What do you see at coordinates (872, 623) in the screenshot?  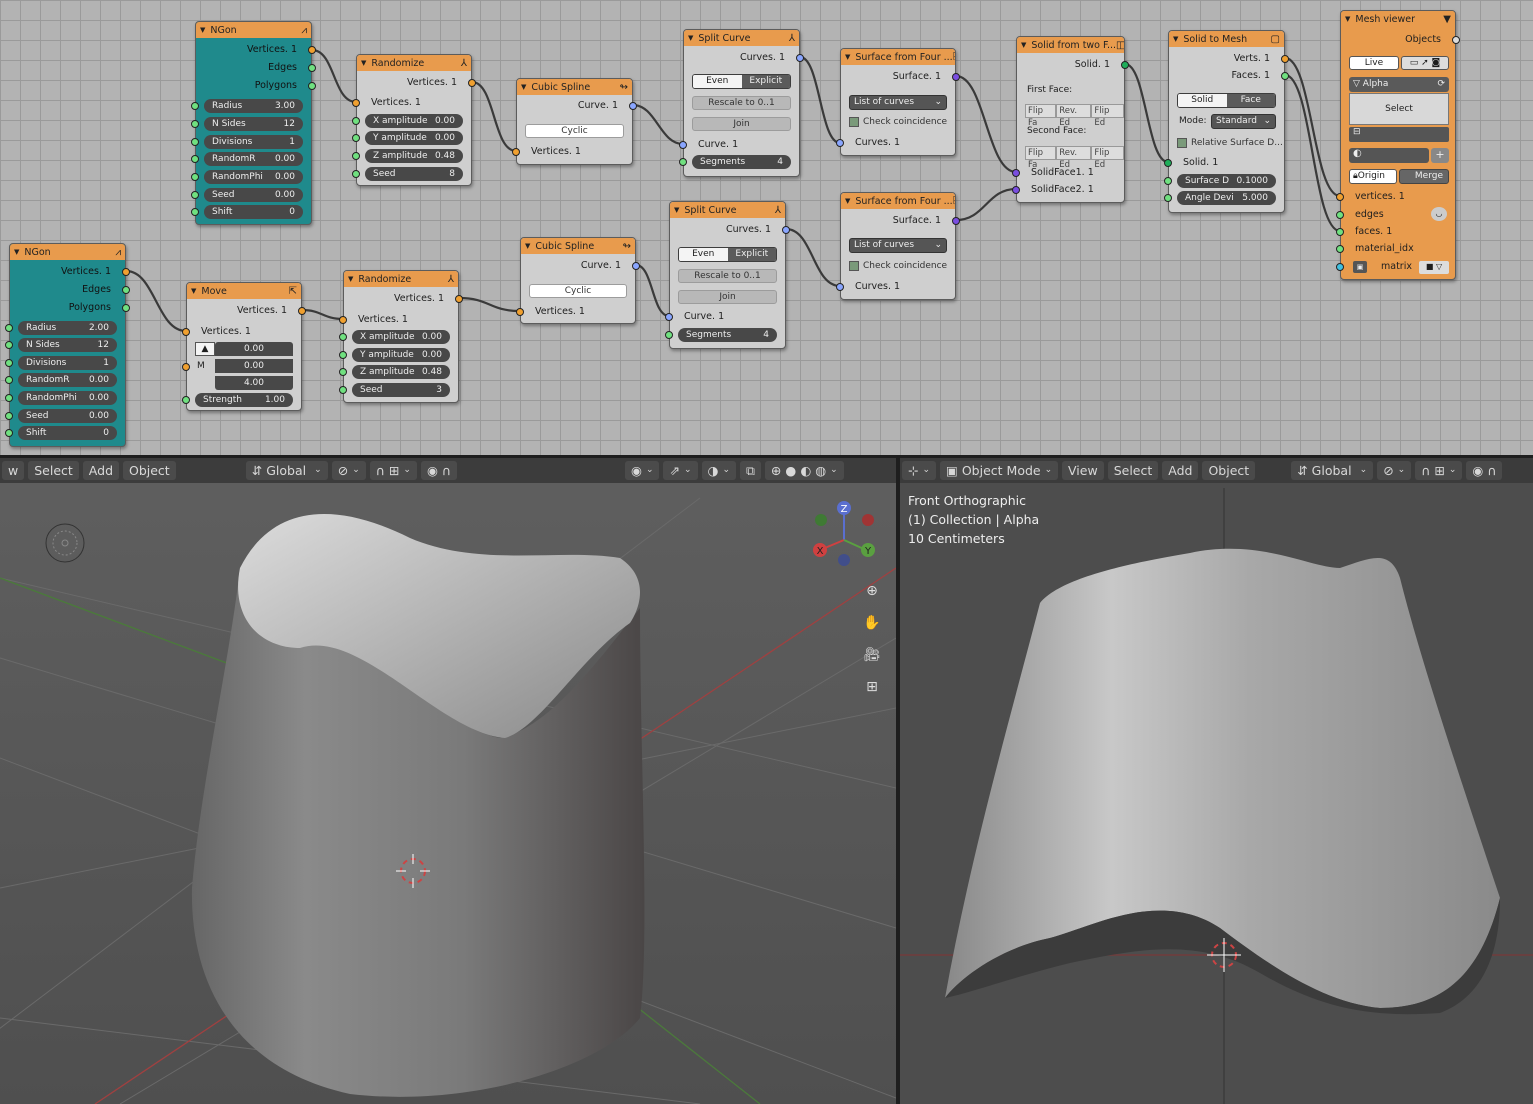 I see `pan-hand-icon: ✋` at bounding box center [872, 623].